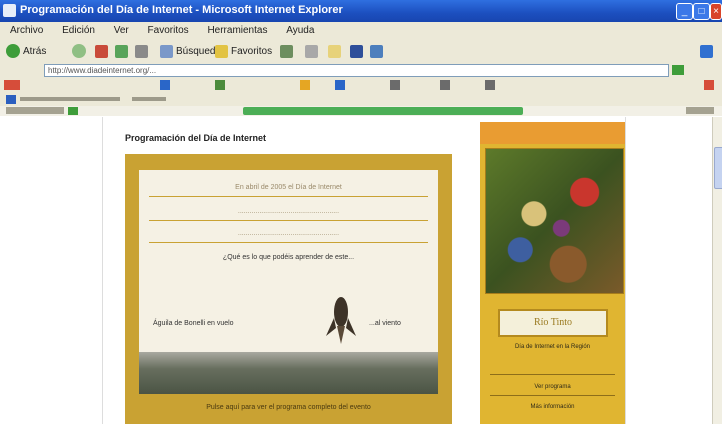 The height and width of the screenshot is (424, 722). Describe the element at coordinates (196, 138) in the screenshot. I see `page-heading: Programación del Día de Internet` at that location.